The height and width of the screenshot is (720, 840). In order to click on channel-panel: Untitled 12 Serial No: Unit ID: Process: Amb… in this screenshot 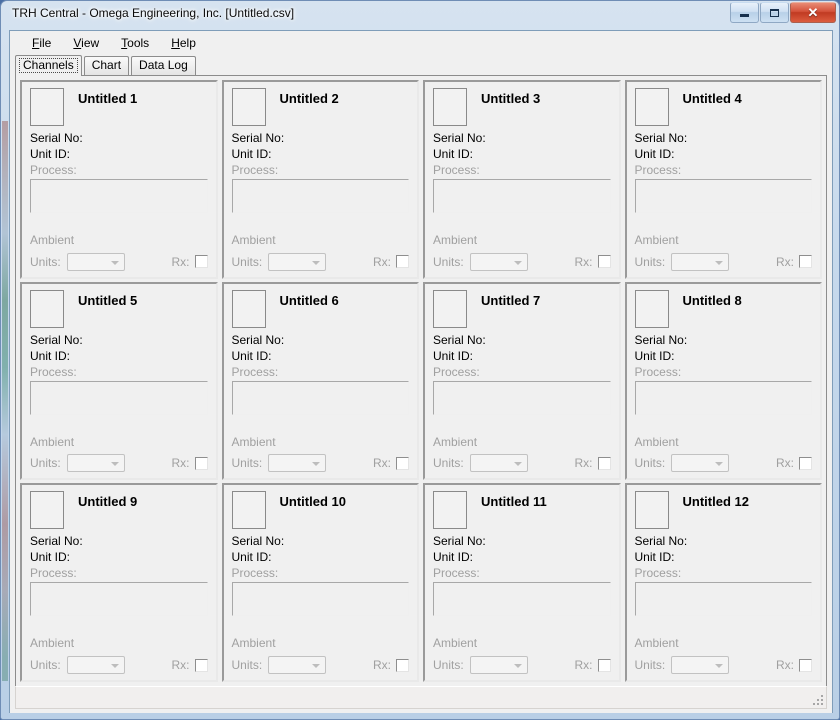, I will do `click(723, 582)`.